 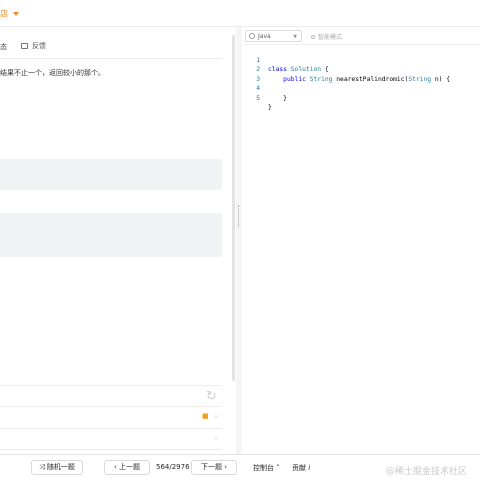 What do you see at coordinates (205, 416) in the screenshot?
I see `lock-icon: ■` at bounding box center [205, 416].